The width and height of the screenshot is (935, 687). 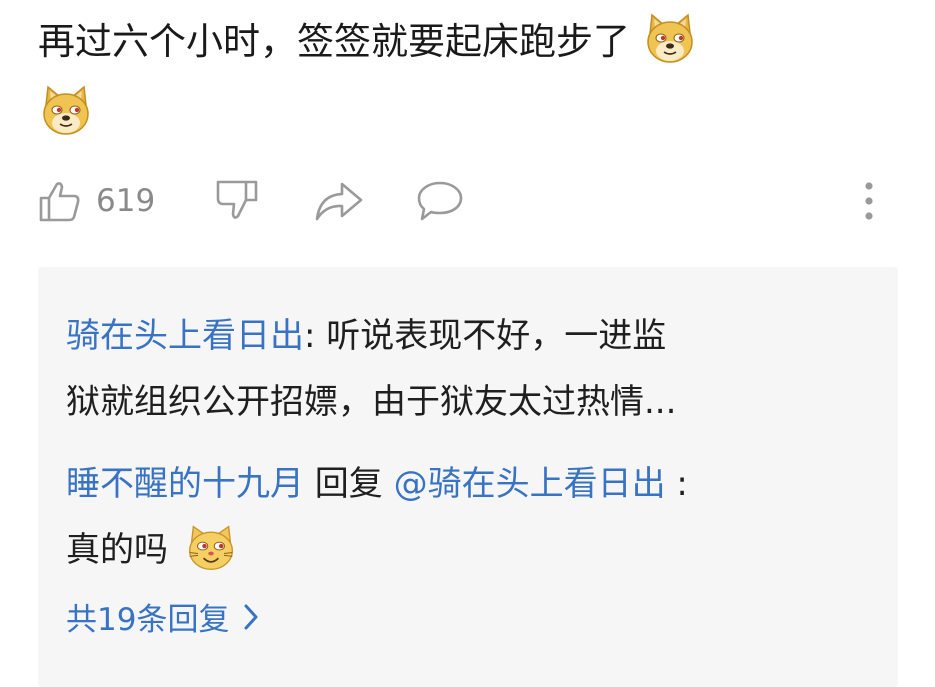 I want to click on reply-mention: @骑在头上看日出, so click(x=530, y=484).